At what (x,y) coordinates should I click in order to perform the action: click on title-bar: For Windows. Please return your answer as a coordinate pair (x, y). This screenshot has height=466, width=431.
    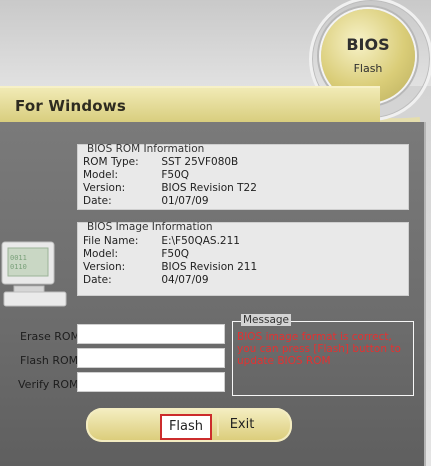
    Looking at the image, I should click on (190, 106).